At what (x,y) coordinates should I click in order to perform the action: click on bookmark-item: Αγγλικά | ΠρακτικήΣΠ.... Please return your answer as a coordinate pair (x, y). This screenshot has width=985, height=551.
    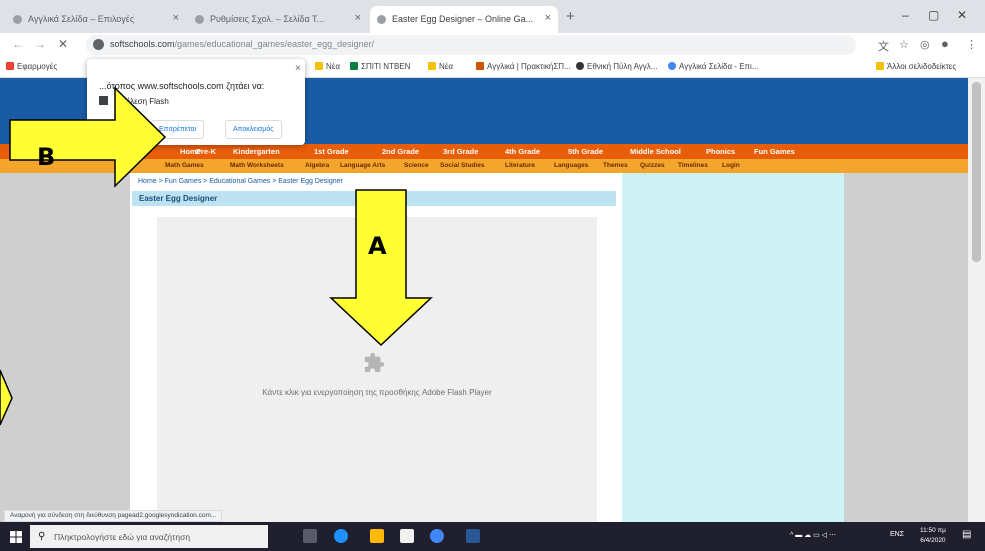
    Looking at the image, I should click on (523, 66).